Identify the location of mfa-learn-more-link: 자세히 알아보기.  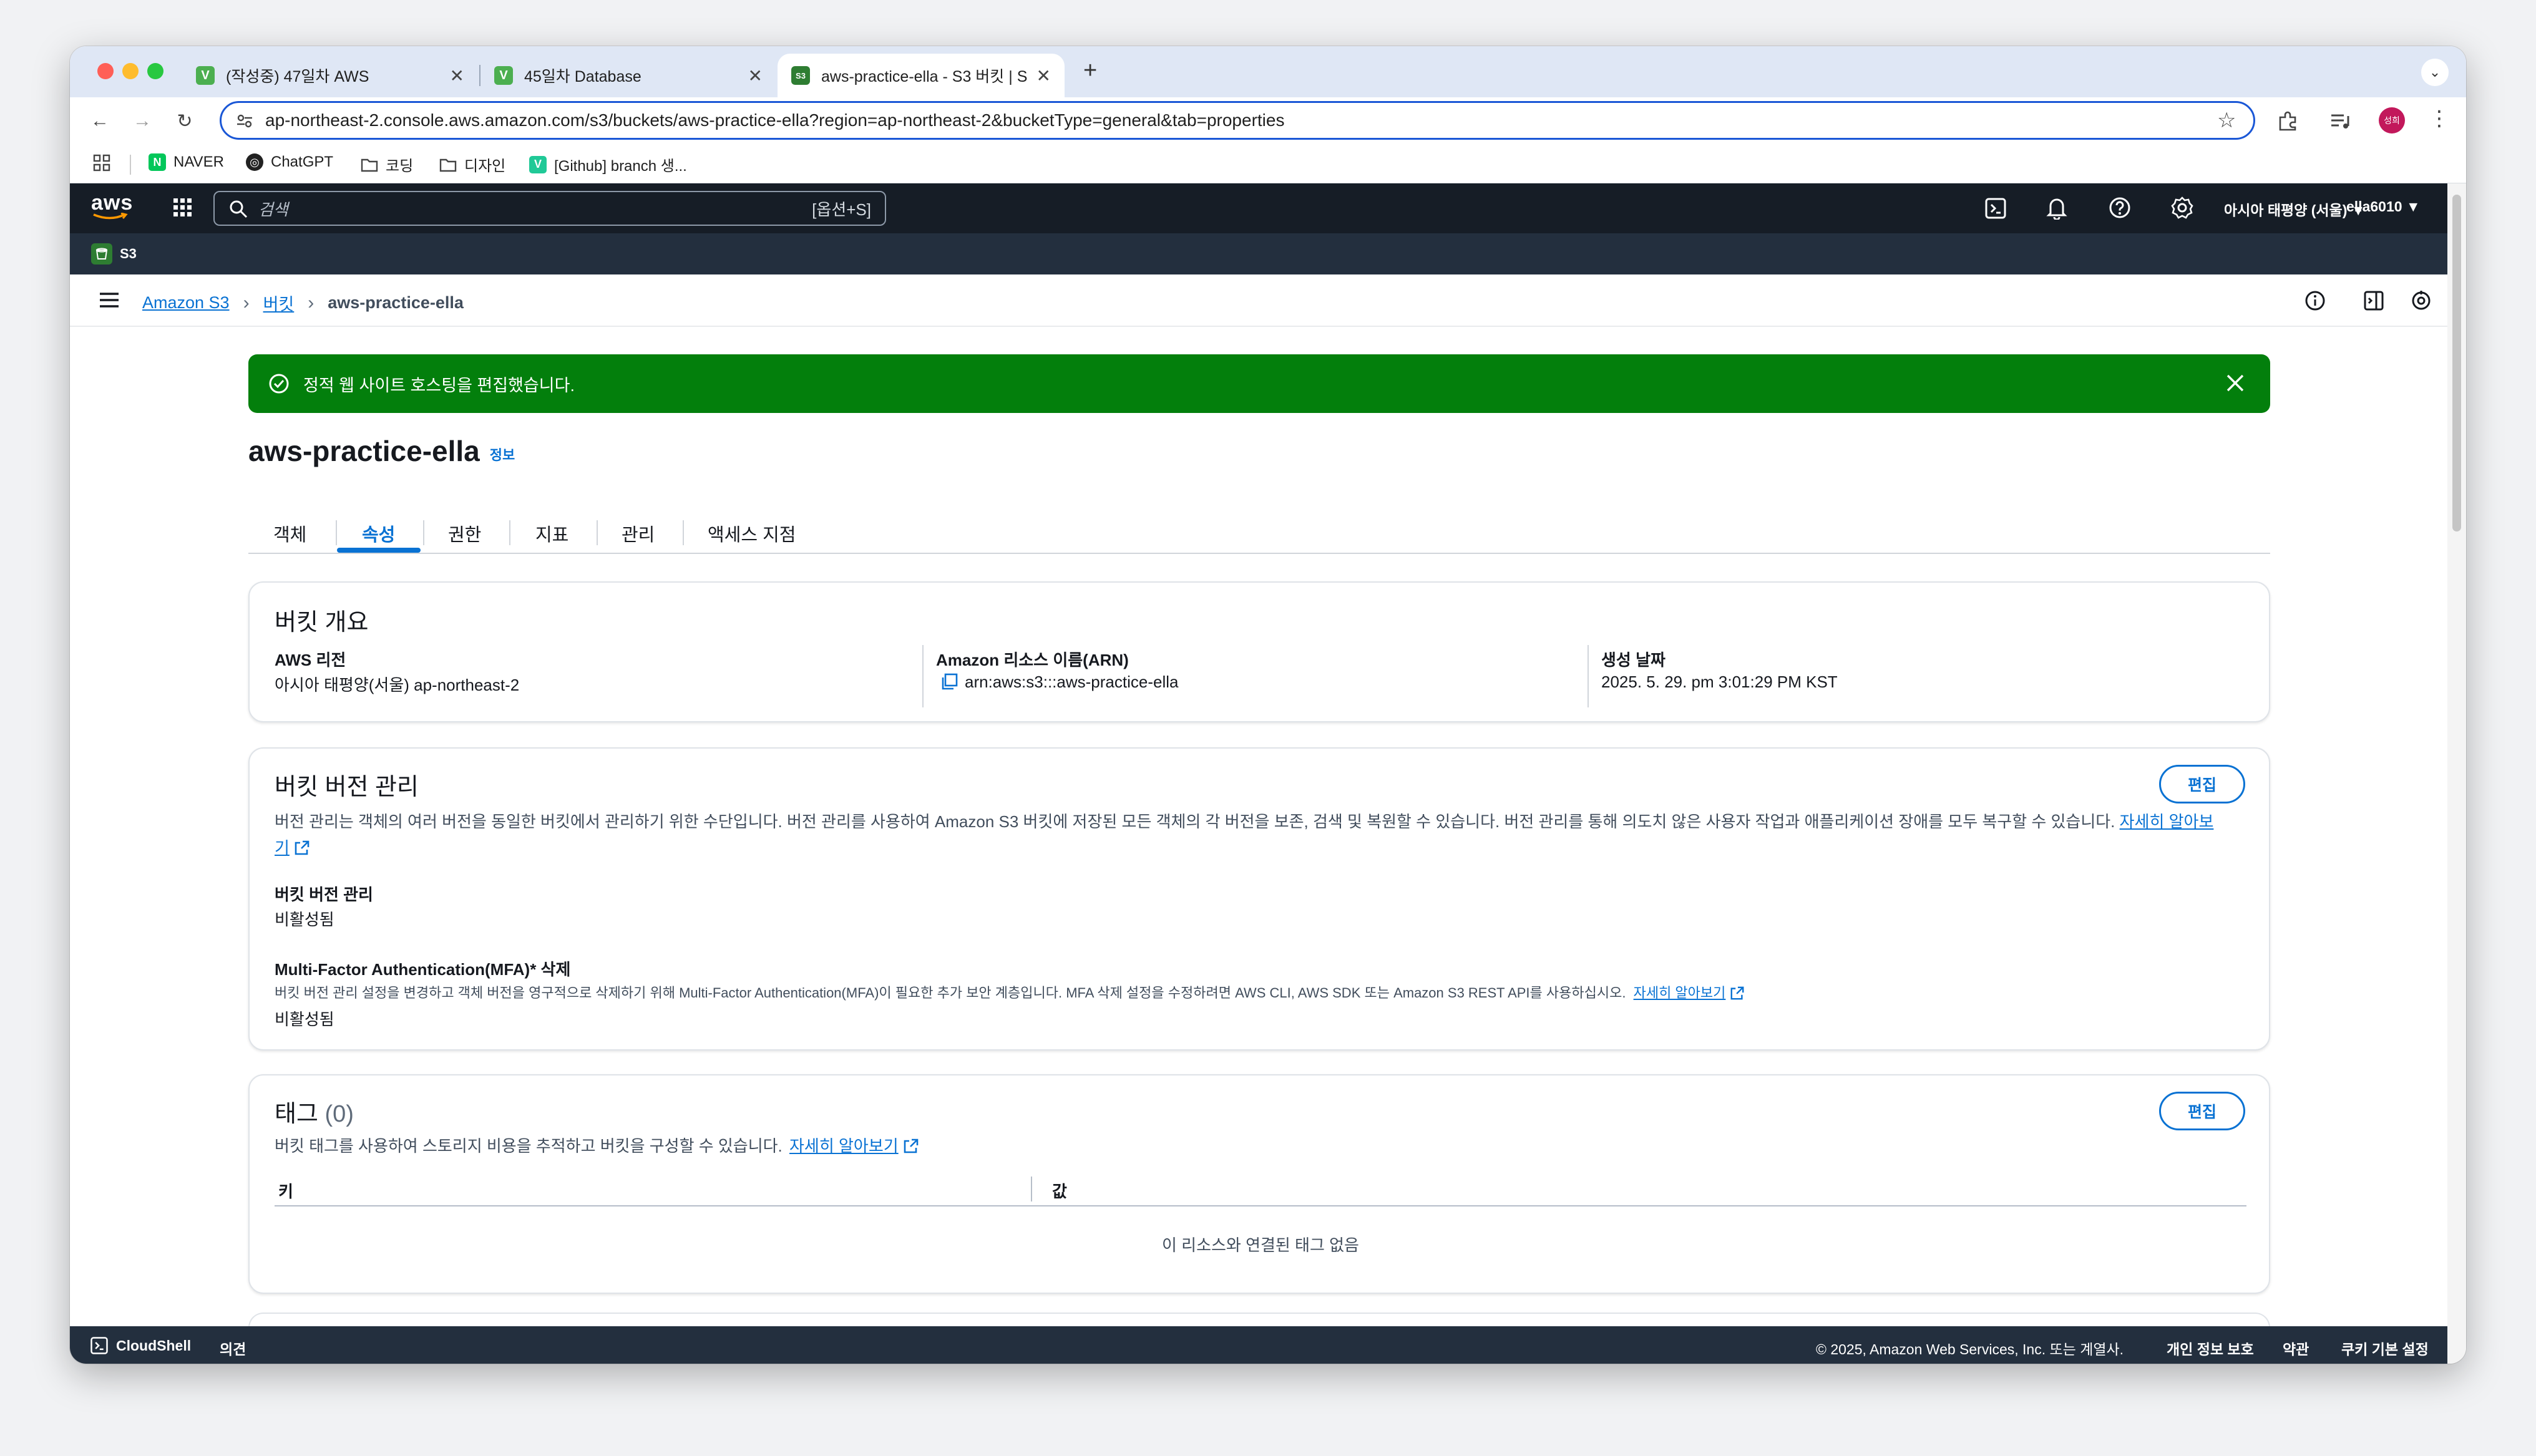
(1680, 993).